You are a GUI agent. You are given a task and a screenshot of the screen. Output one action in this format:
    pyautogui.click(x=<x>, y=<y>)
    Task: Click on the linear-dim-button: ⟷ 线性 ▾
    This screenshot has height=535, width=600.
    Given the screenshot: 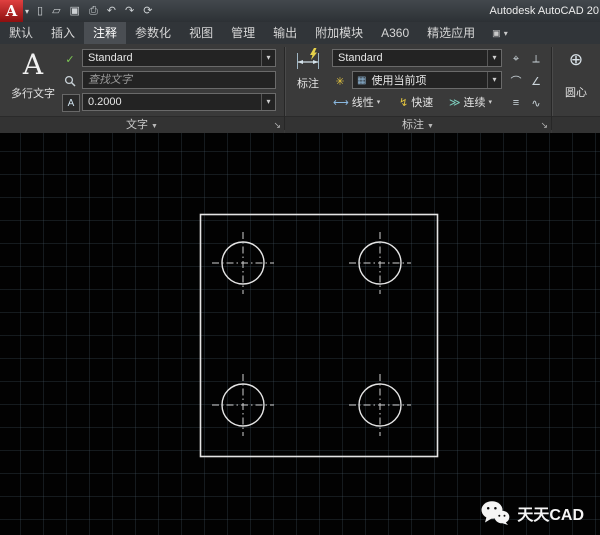 What is the action you would take?
    pyautogui.click(x=365, y=102)
    